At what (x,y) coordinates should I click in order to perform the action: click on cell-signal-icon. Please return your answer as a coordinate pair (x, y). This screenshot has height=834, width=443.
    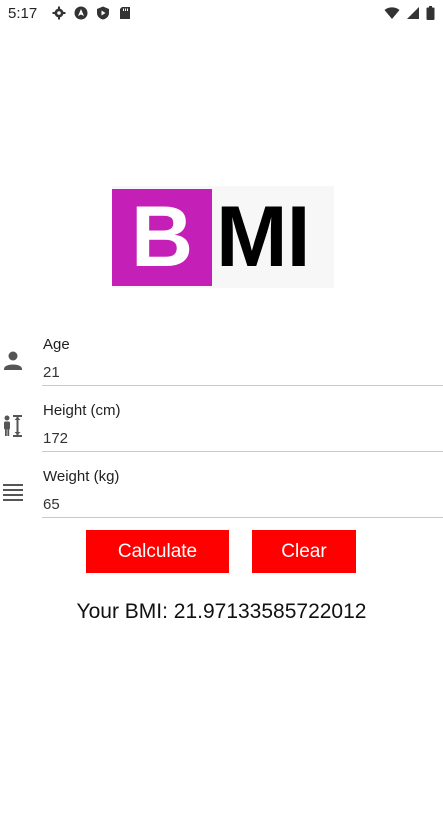
    Looking at the image, I should click on (413, 13).